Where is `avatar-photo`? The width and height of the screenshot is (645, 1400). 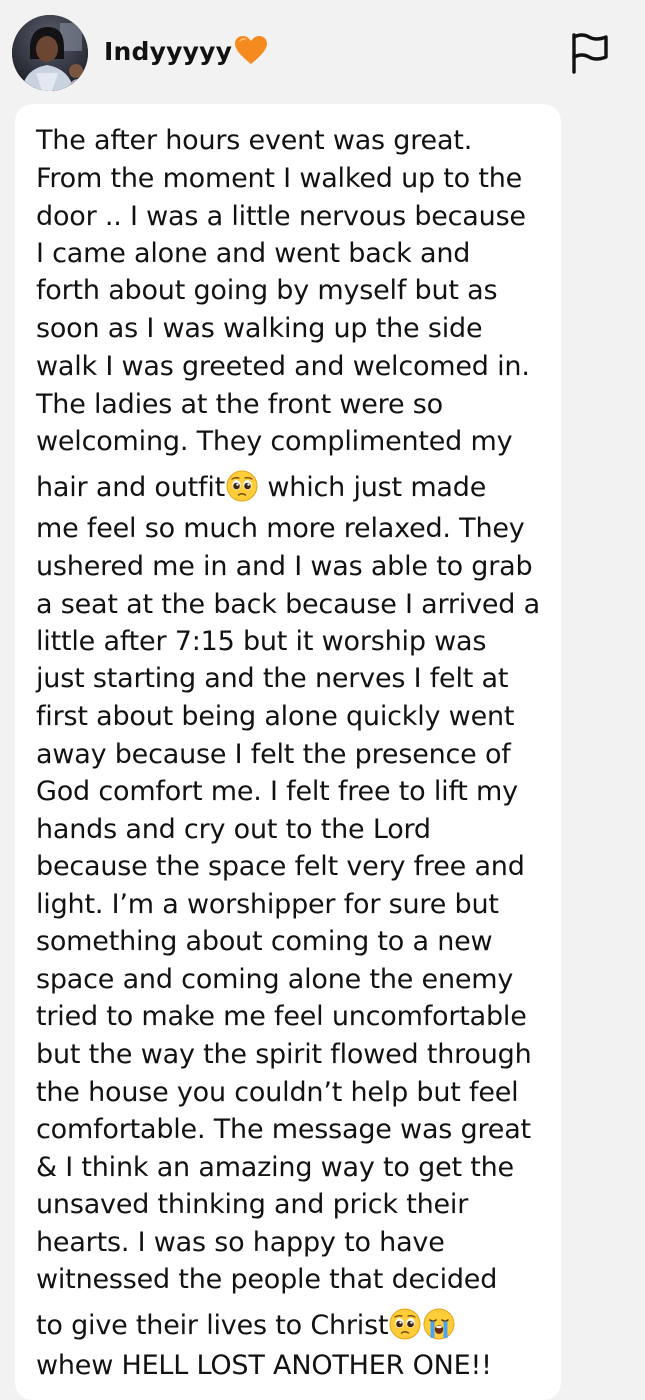
avatar-photo is located at coordinates (50, 53).